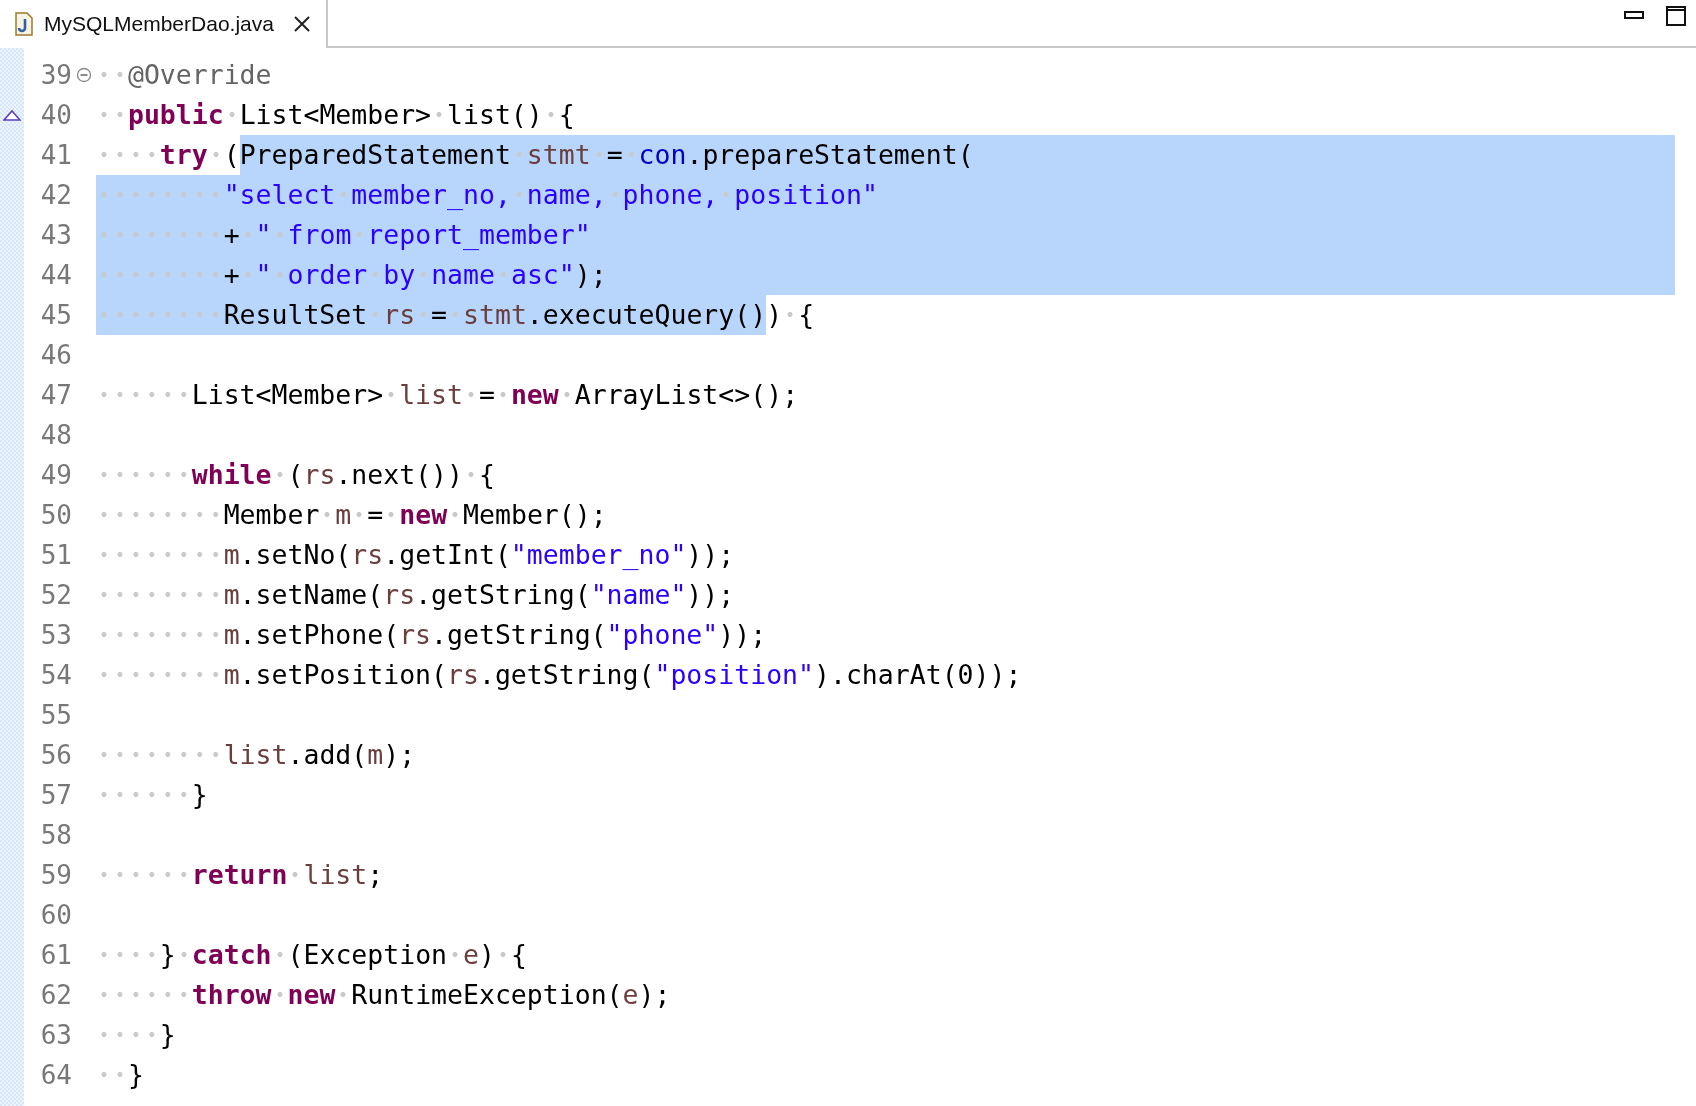 This screenshot has width=1696, height=1106. Describe the element at coordinates (885, 475) in the screenshot. I see `code-line: while (rs.next()) {` at that location.